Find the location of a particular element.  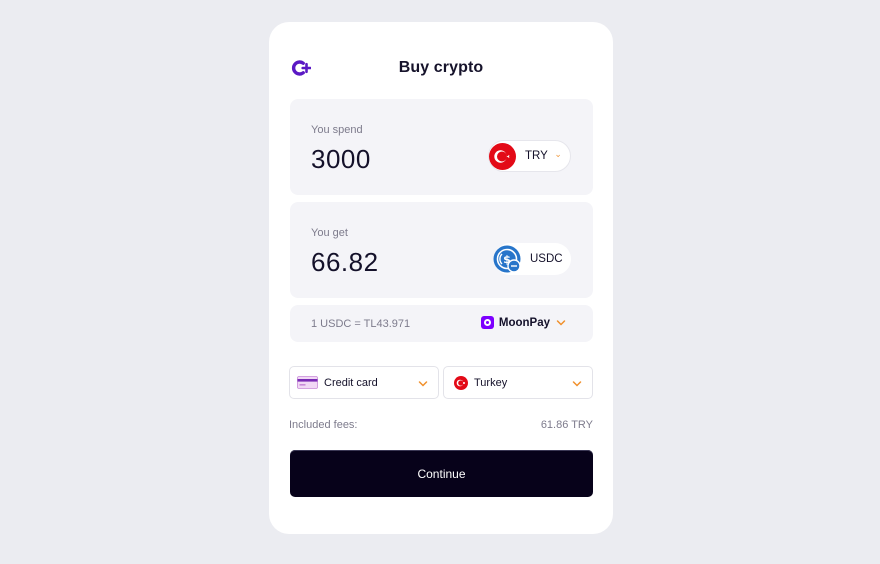

exchange-rate-text: 1 USDC = TL43.971 is located at coordinates (361, 324).